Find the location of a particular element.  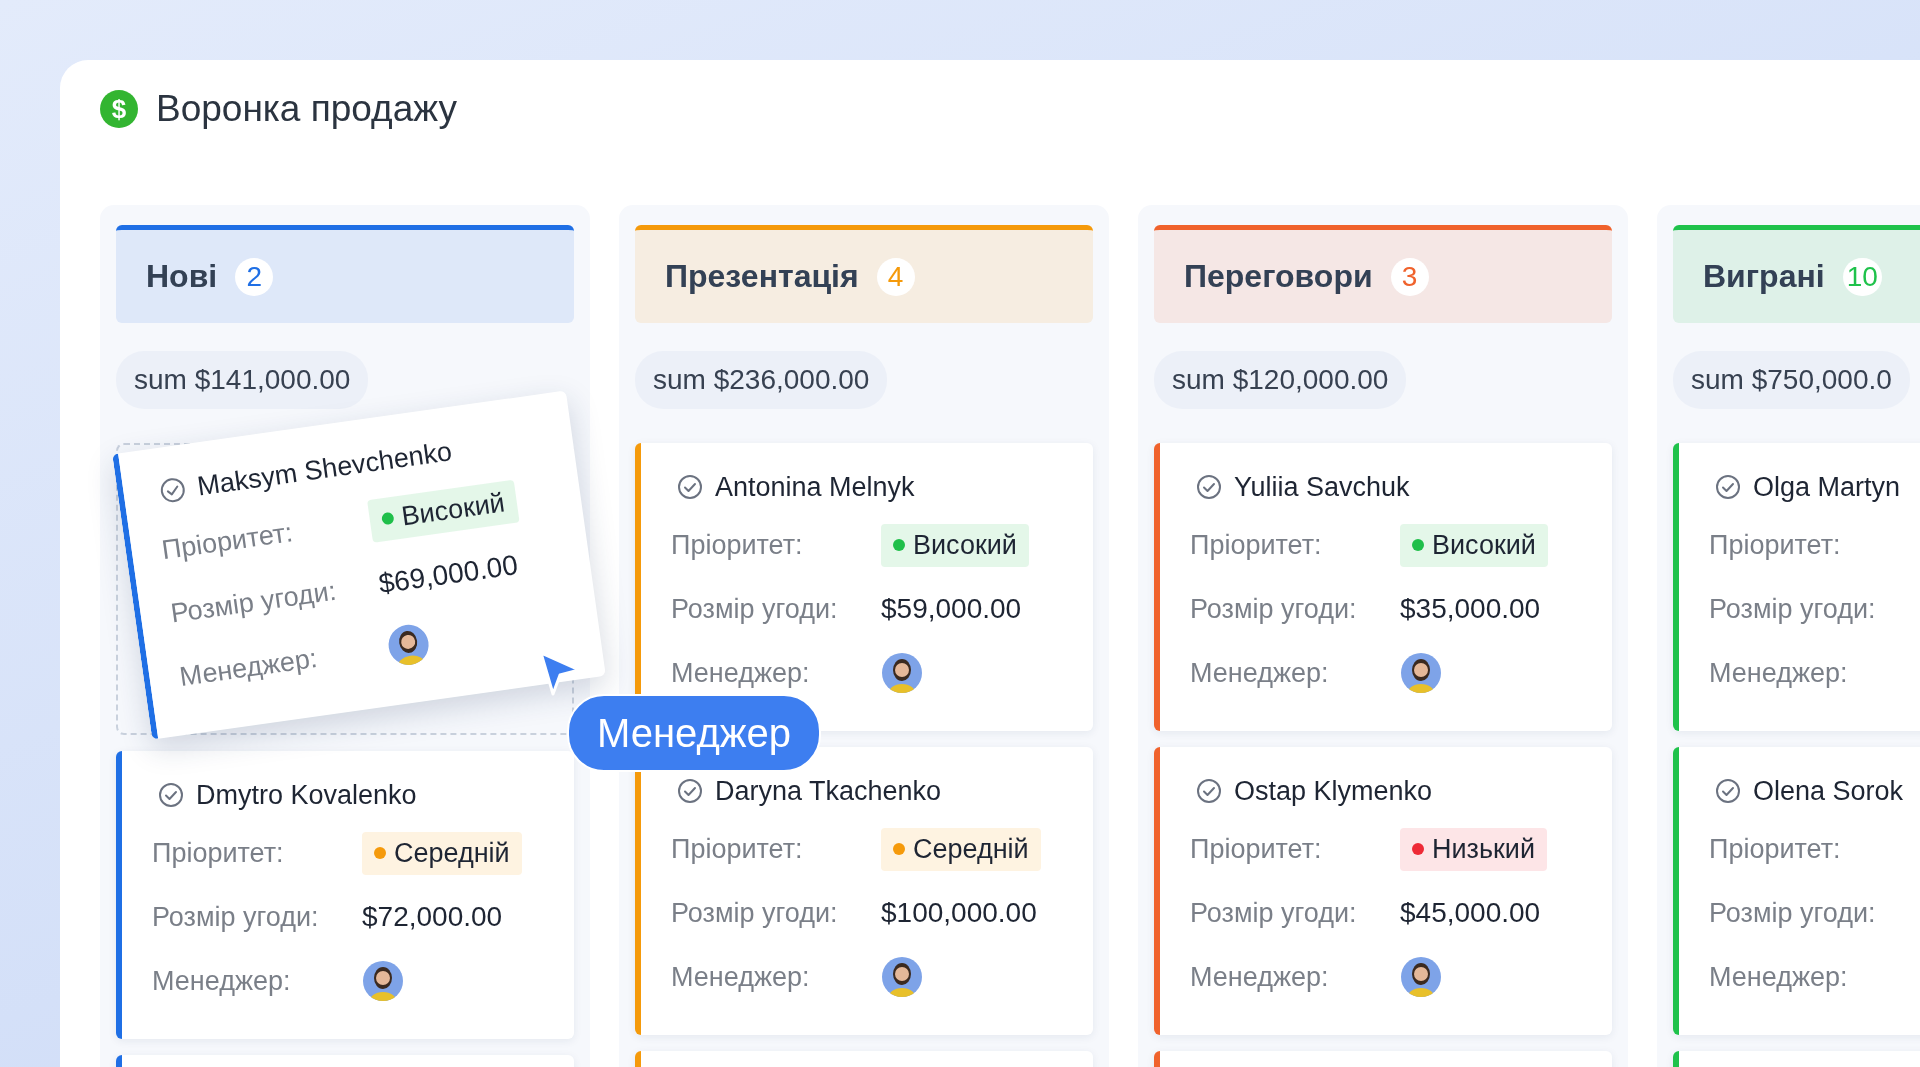

deal-amount: $35,000.00 is located at coordinates (1470, 609).